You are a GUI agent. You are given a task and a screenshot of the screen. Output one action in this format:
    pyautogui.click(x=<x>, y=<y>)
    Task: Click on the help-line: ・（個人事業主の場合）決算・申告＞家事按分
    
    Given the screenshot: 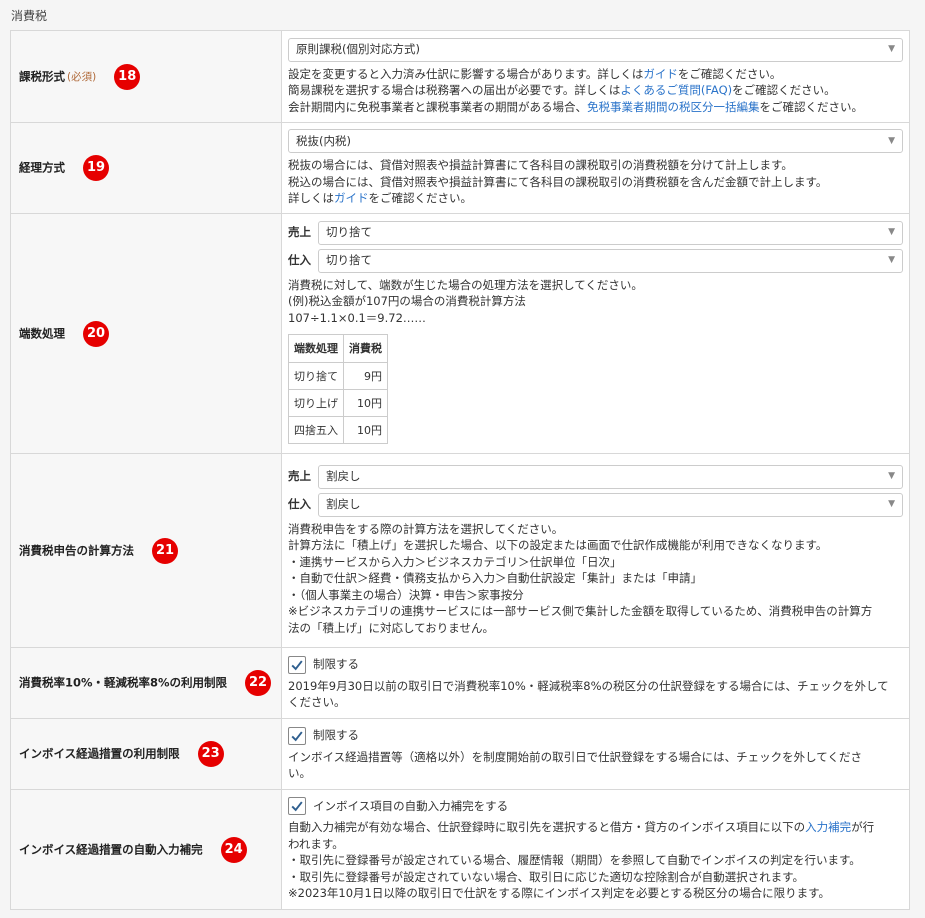 What is the action you would take?
    pyautogui.click(x=406, y=594)
    